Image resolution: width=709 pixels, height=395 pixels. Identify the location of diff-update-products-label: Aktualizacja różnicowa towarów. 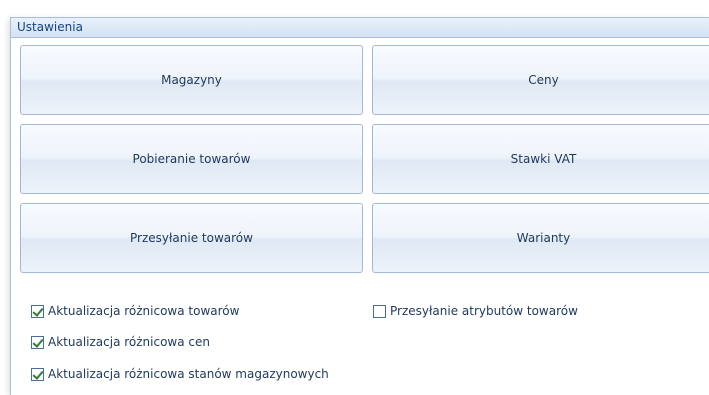
(144, 311).